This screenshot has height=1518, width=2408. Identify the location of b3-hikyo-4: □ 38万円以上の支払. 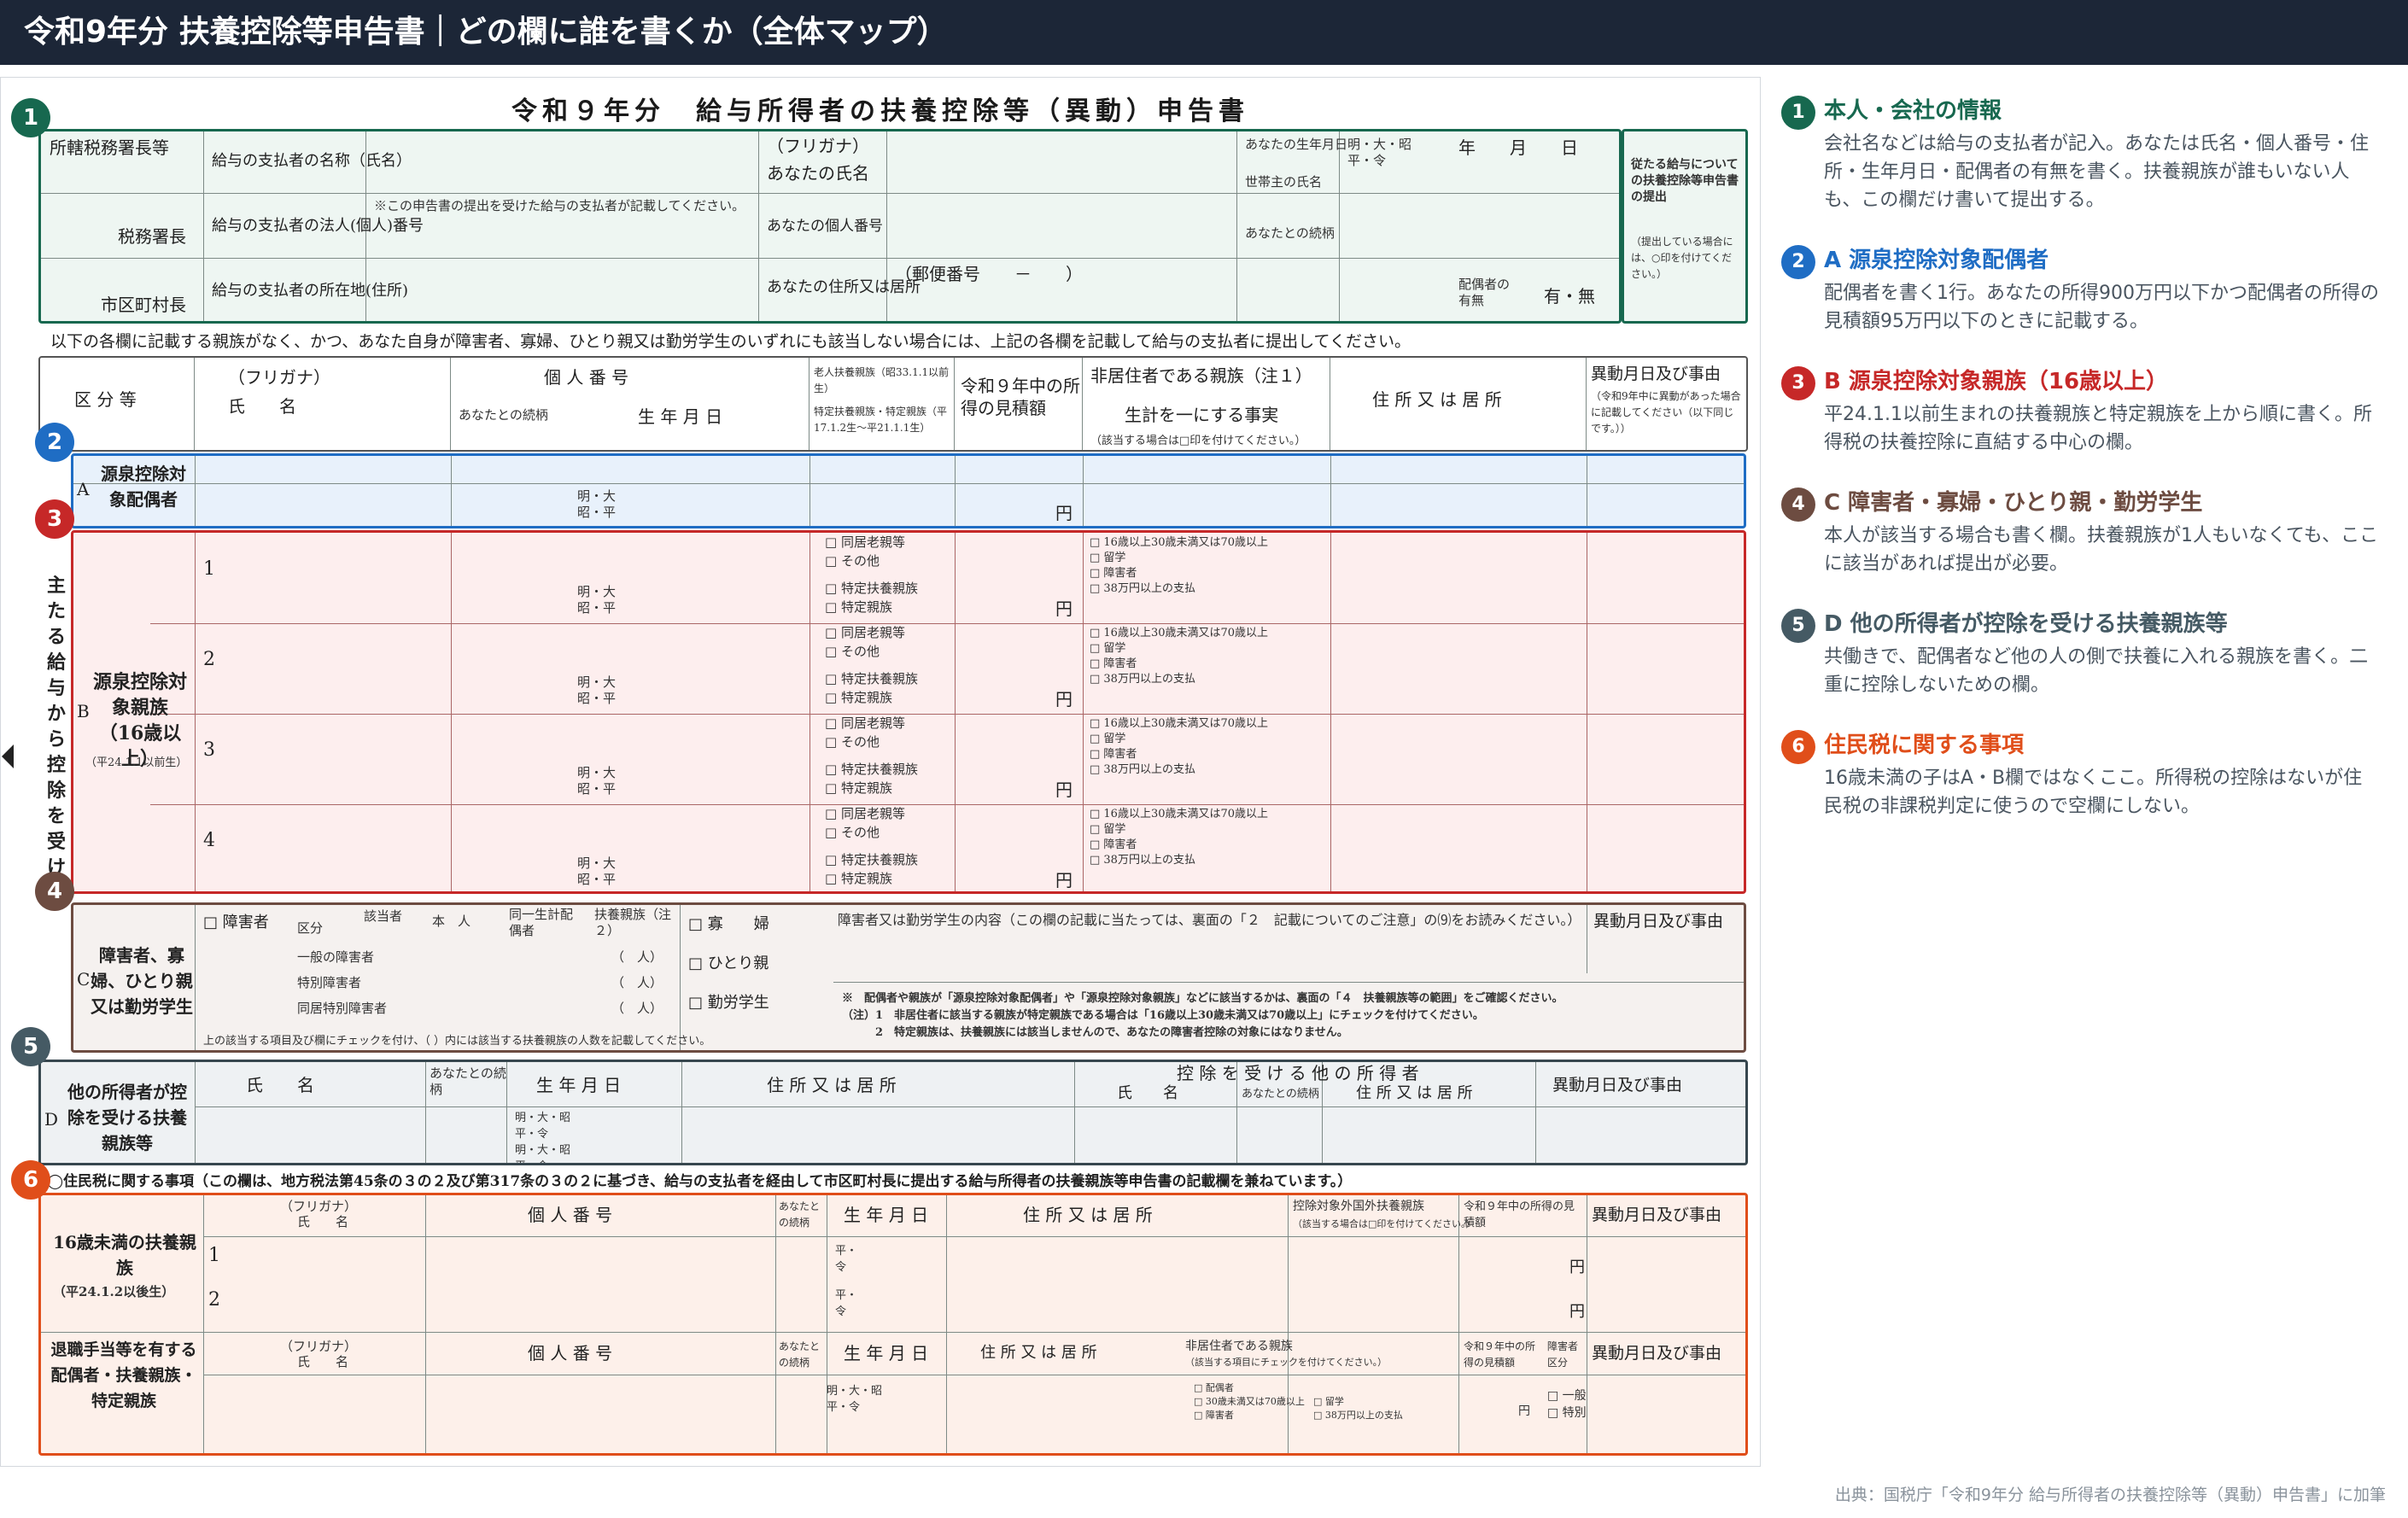
(1142, 769).